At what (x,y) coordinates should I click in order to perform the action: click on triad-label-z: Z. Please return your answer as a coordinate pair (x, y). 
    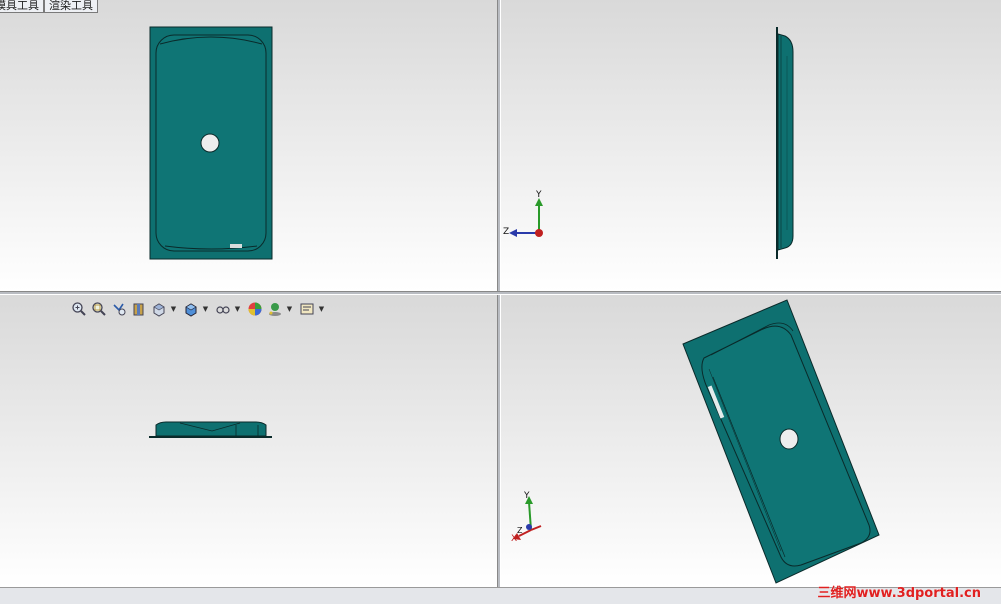
    Looking at the image, I should click on (506, 232).